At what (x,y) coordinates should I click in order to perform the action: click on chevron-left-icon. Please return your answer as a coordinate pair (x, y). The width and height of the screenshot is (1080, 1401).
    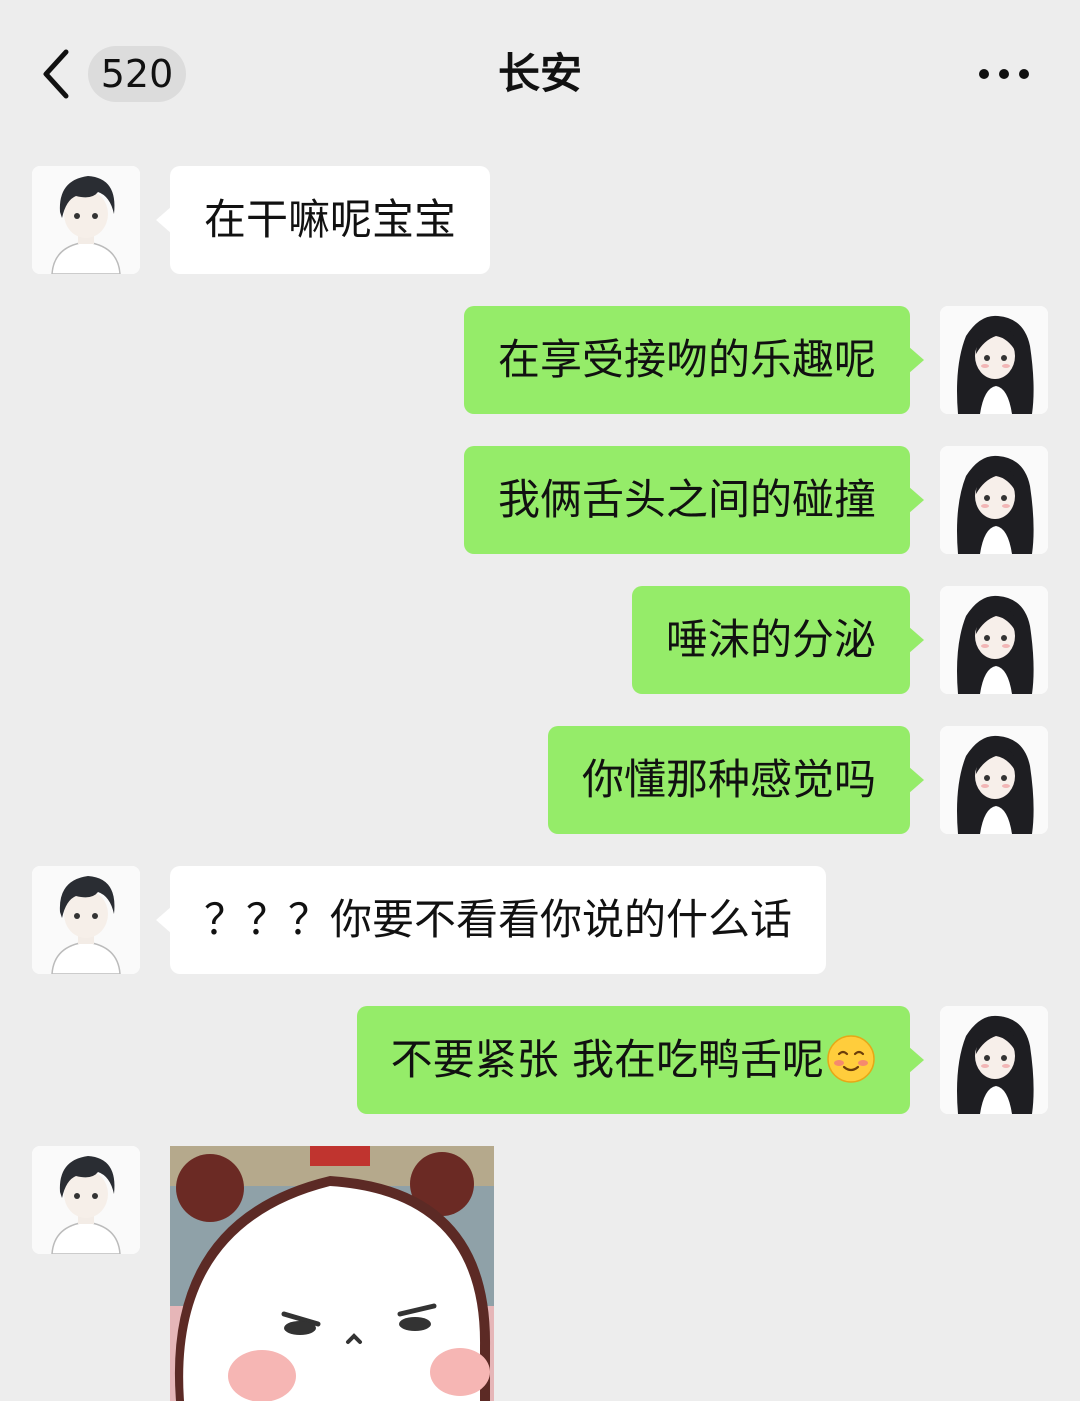
    Looking at the image, I should click on (56, 74).